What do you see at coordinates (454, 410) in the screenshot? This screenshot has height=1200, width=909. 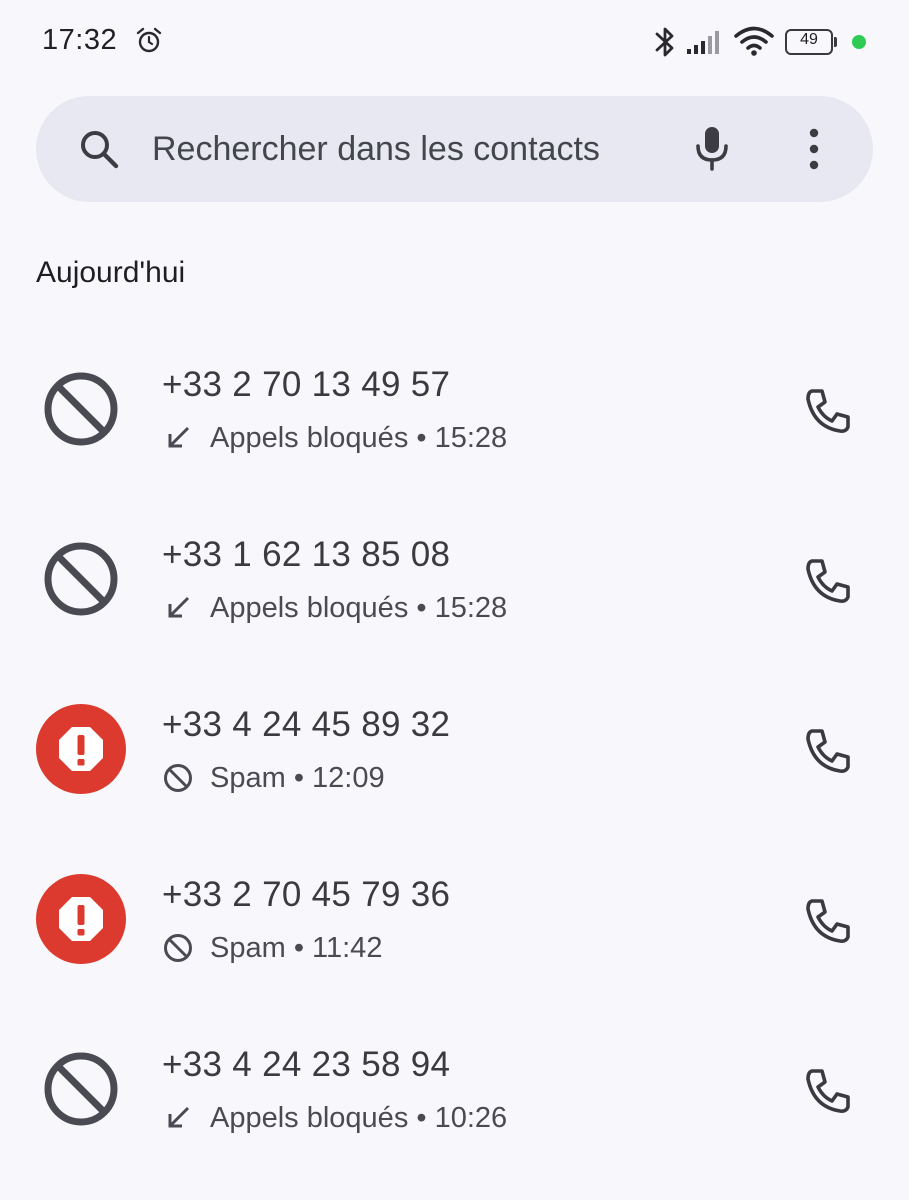 I see `call-log-row: +33 2 70 13 49 57 Appels bloqués • 15:28` at bounding box center [454, 410].